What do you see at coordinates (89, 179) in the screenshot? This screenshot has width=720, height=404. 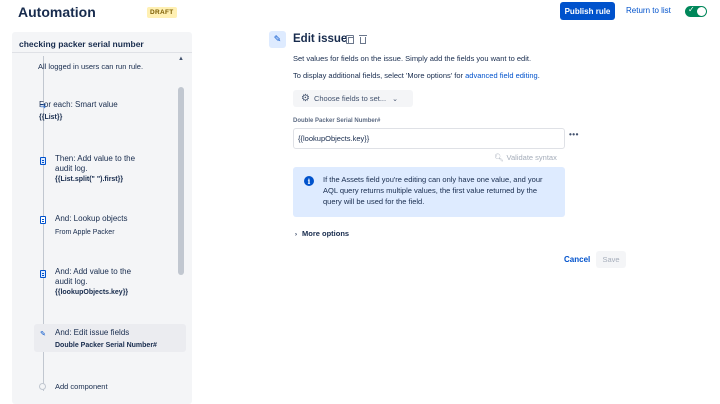 I see `component-subtitle: {{List.split(" ").first}}` at bounding box center [89, 179].